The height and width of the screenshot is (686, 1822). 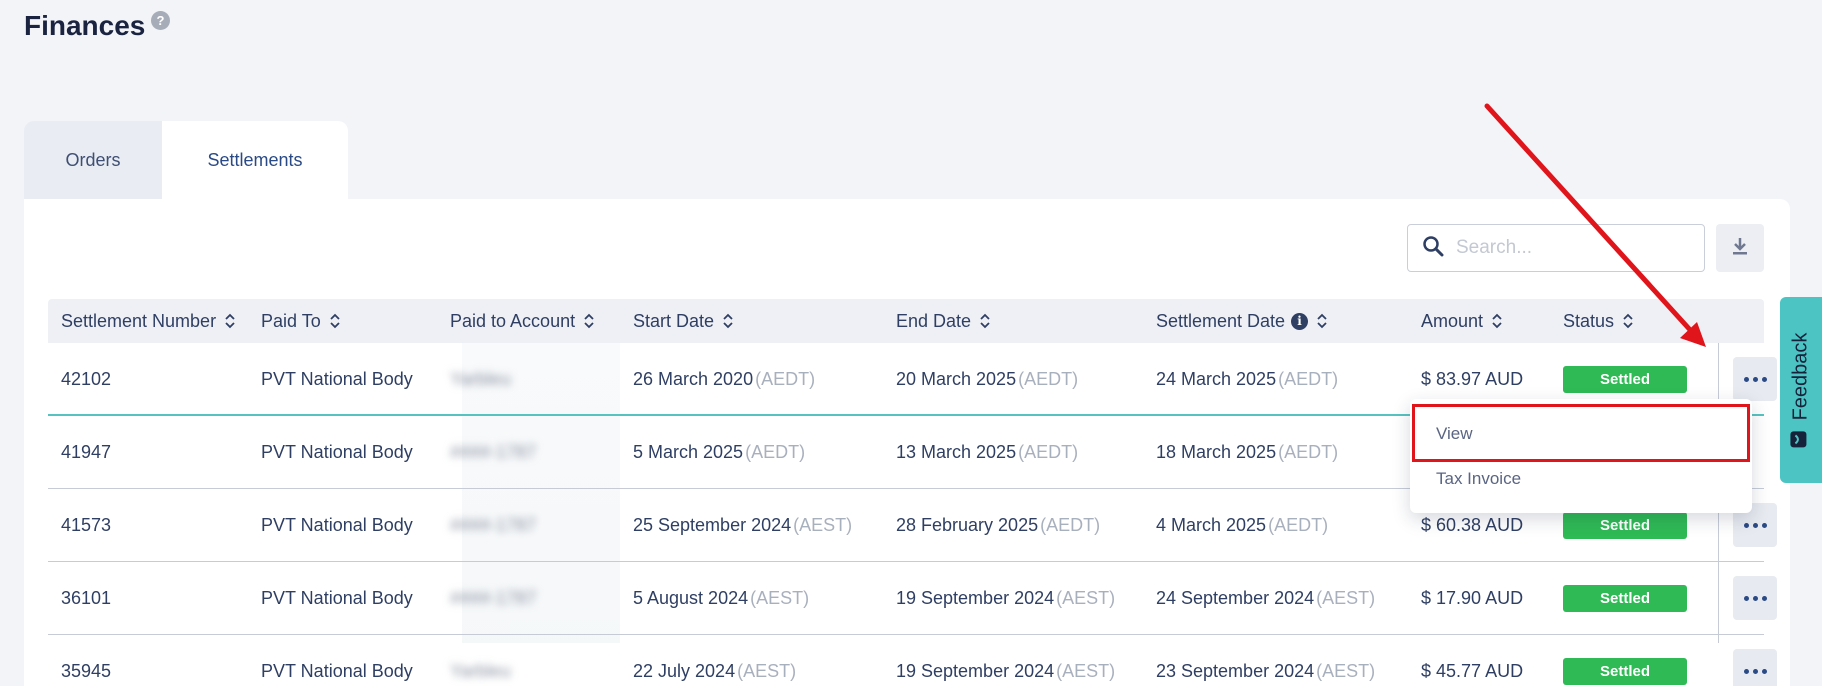 I want to click on date-value: 22 July 2024, so click(x=684, y=670).